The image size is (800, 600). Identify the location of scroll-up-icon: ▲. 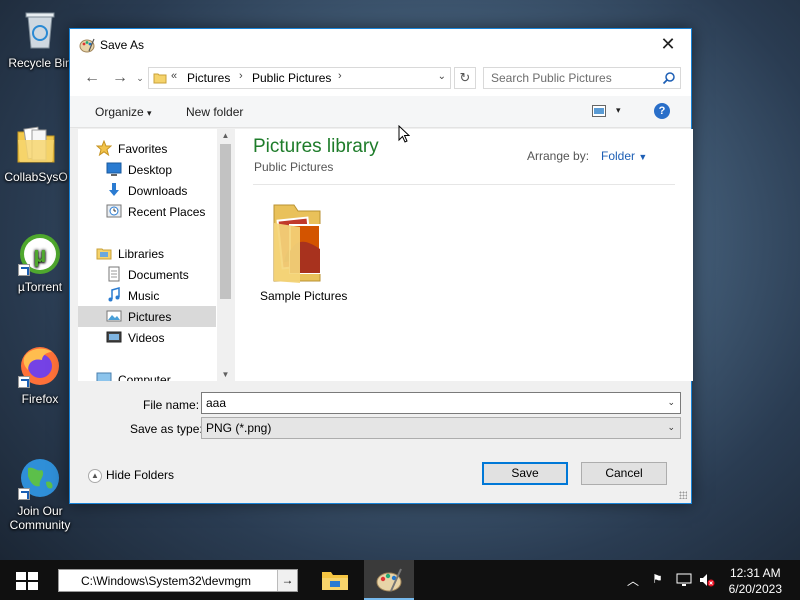
(225, 135).